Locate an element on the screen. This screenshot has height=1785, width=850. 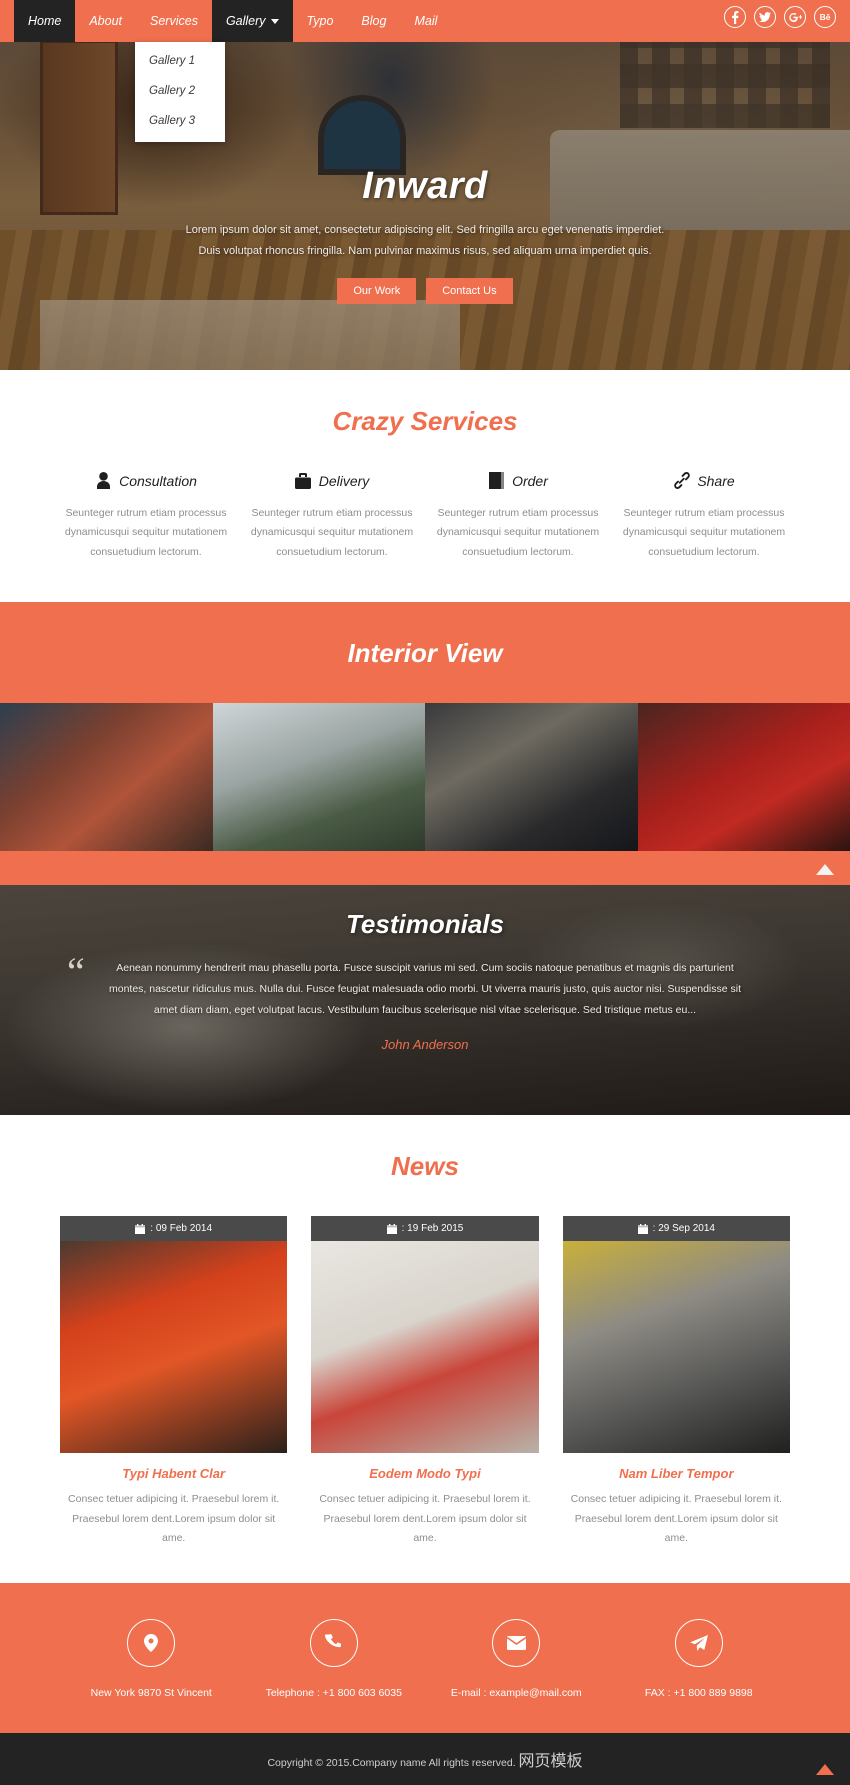
nav-item-home: Home is located at coordinates (44, 21).